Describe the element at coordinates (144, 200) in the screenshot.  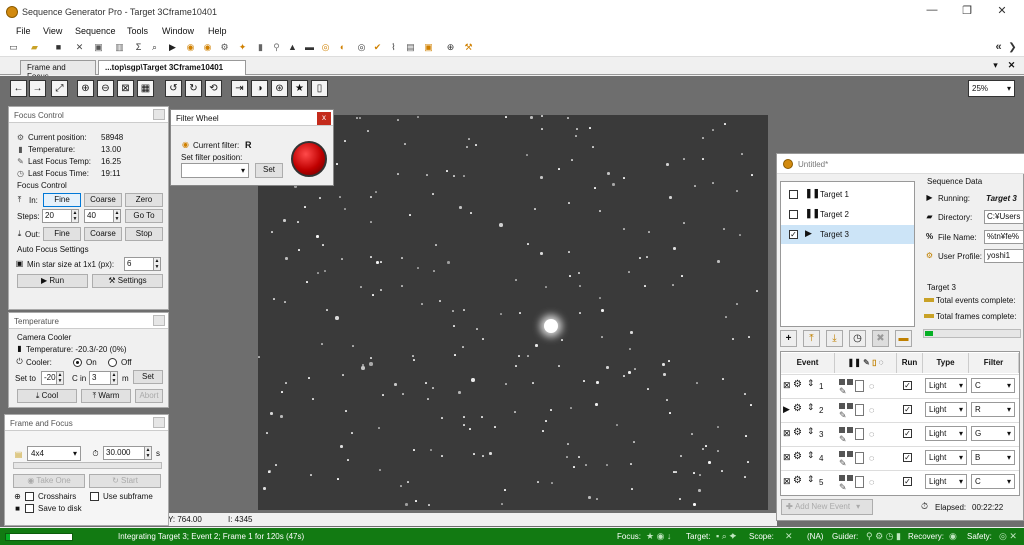
I see `zero-button: Zero` at that location.